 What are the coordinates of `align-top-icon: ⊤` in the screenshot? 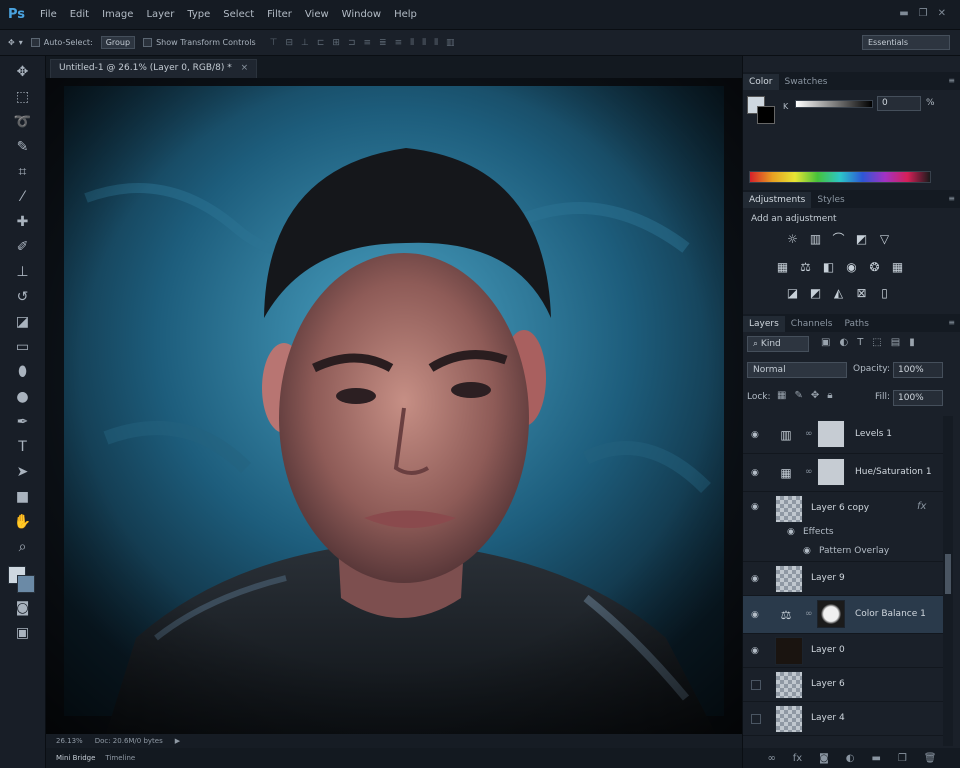 It's located at (274, 43).